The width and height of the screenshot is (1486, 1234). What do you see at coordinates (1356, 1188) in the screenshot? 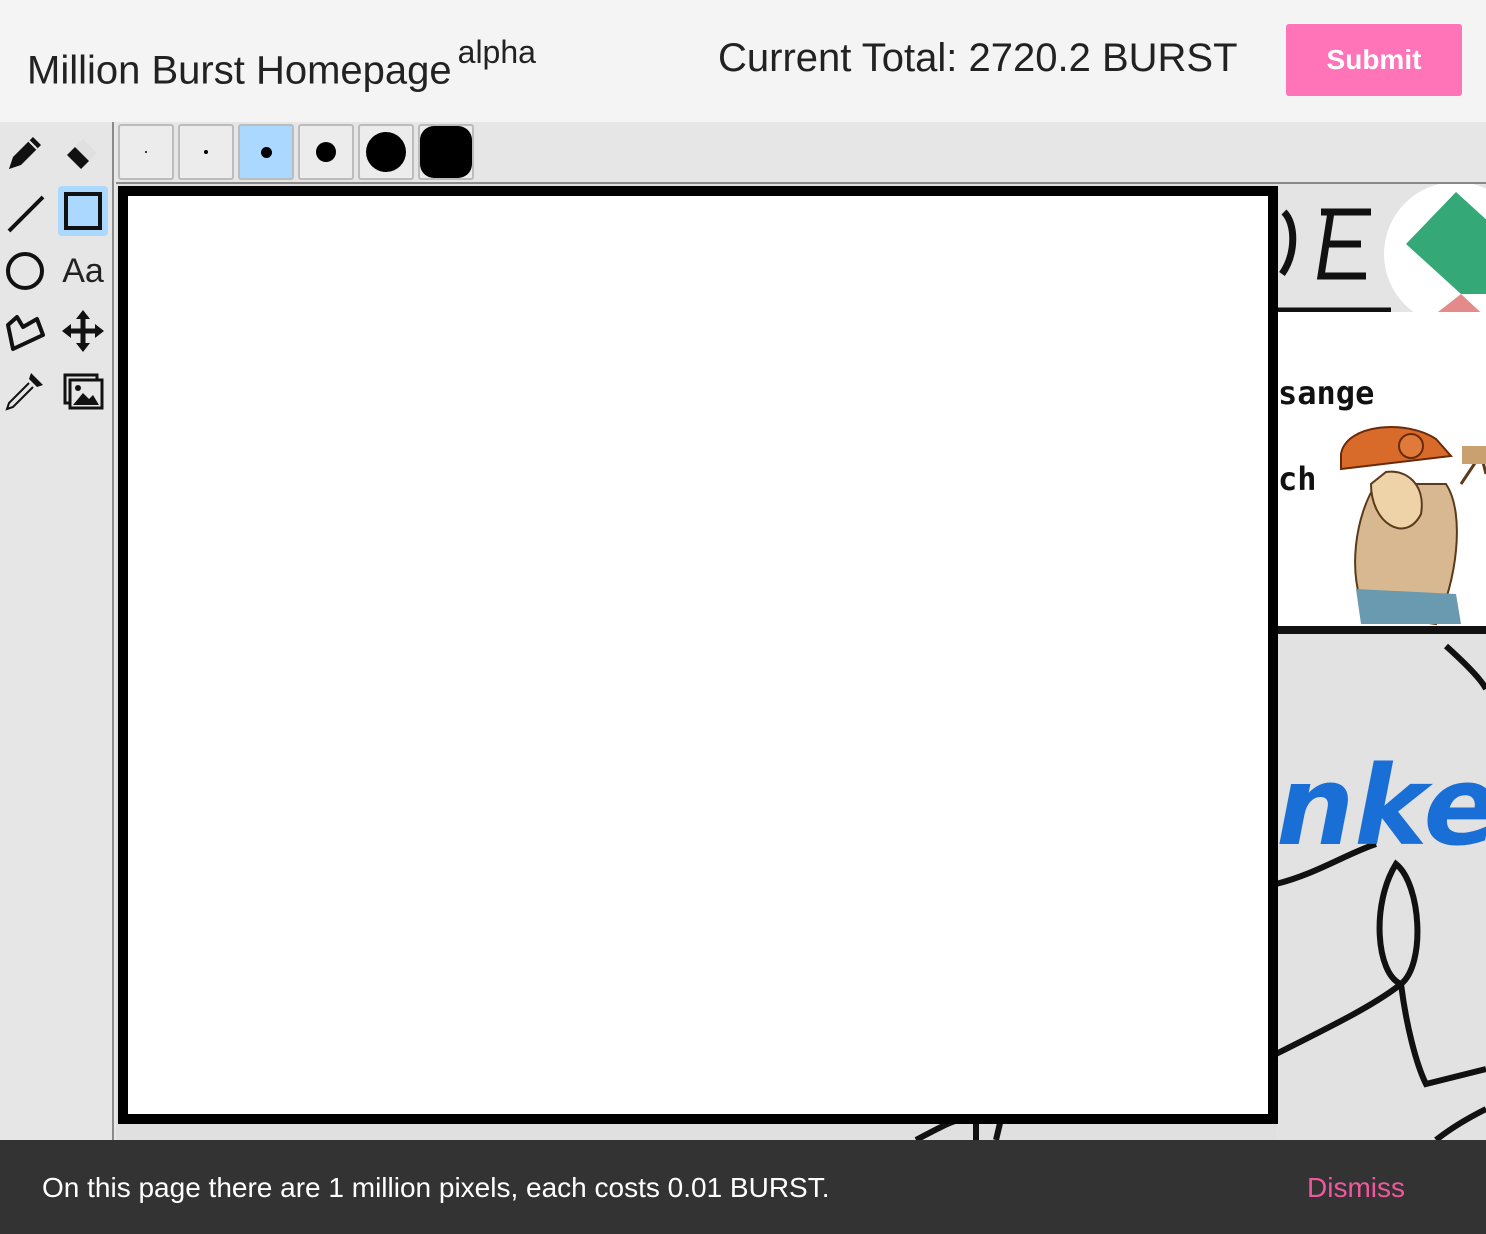
I see `dismiss-button: Dismiss` at bounding box center [1356, 1188].